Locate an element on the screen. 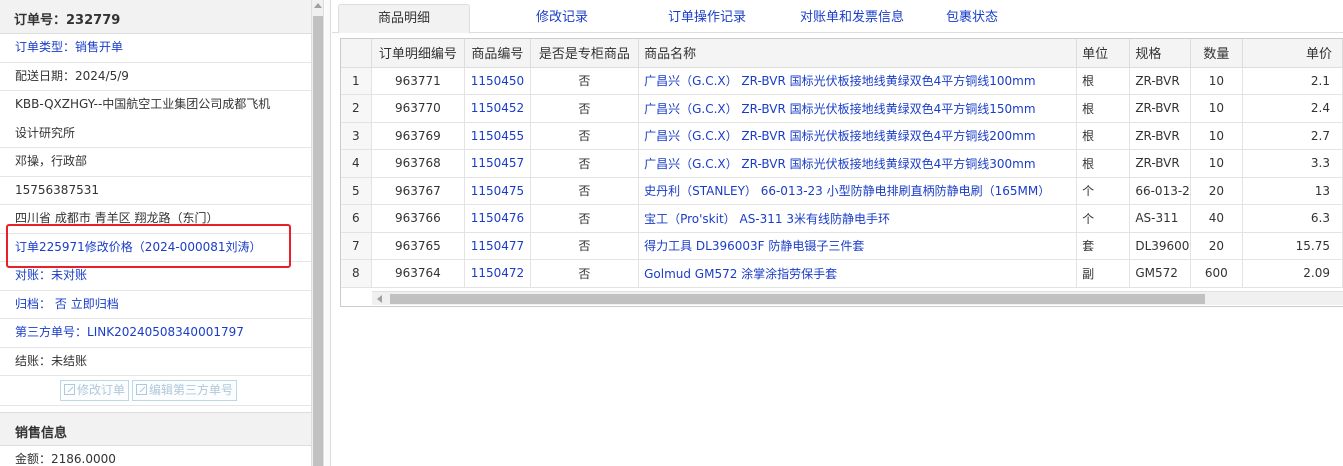  archive-value: 否 is located at coordinates (60, 303).